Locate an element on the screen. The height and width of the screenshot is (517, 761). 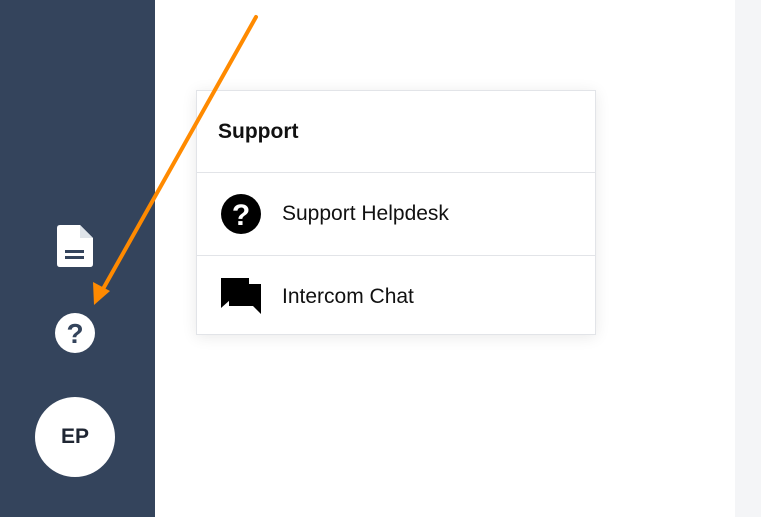
help-circle-icon: ? is located at coordinates (75, 333).